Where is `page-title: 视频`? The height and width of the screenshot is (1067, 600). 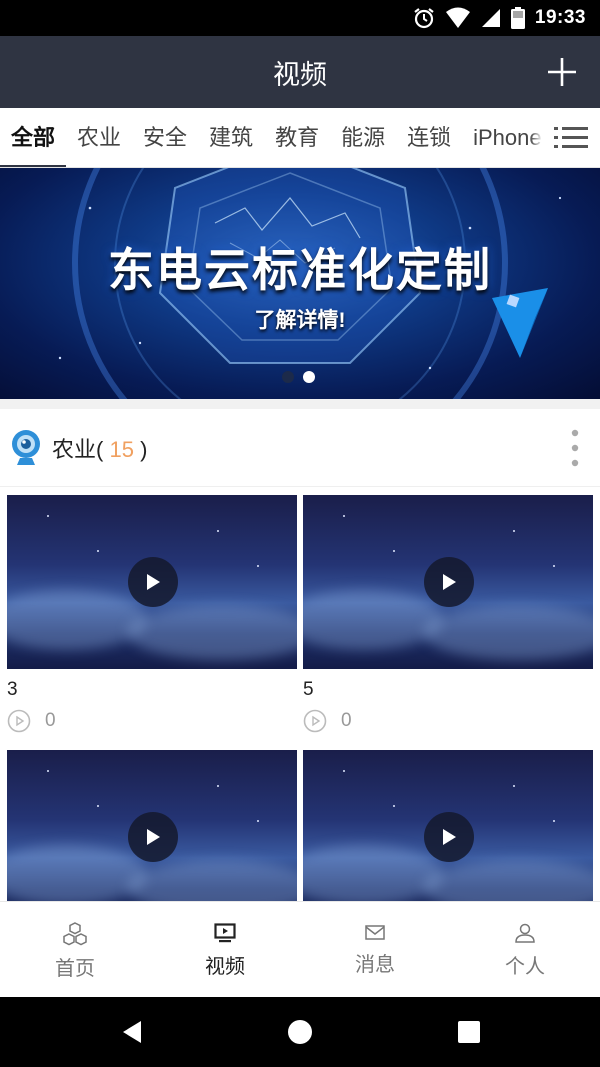
page-title: 视频 is located at coordinates (300, 74).